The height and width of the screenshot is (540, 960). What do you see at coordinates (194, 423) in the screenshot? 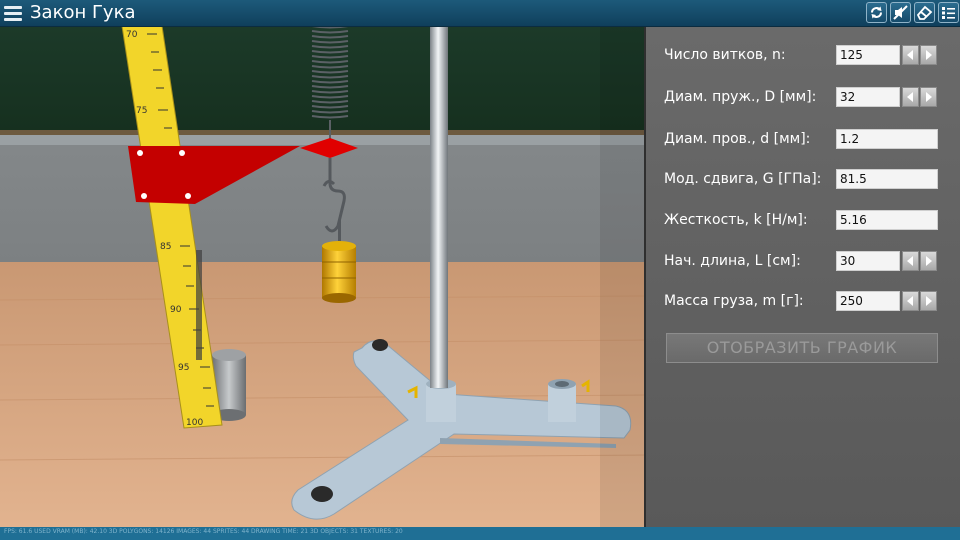
I see `ruler-tick-label: 100` at bounding box center [194, 423].